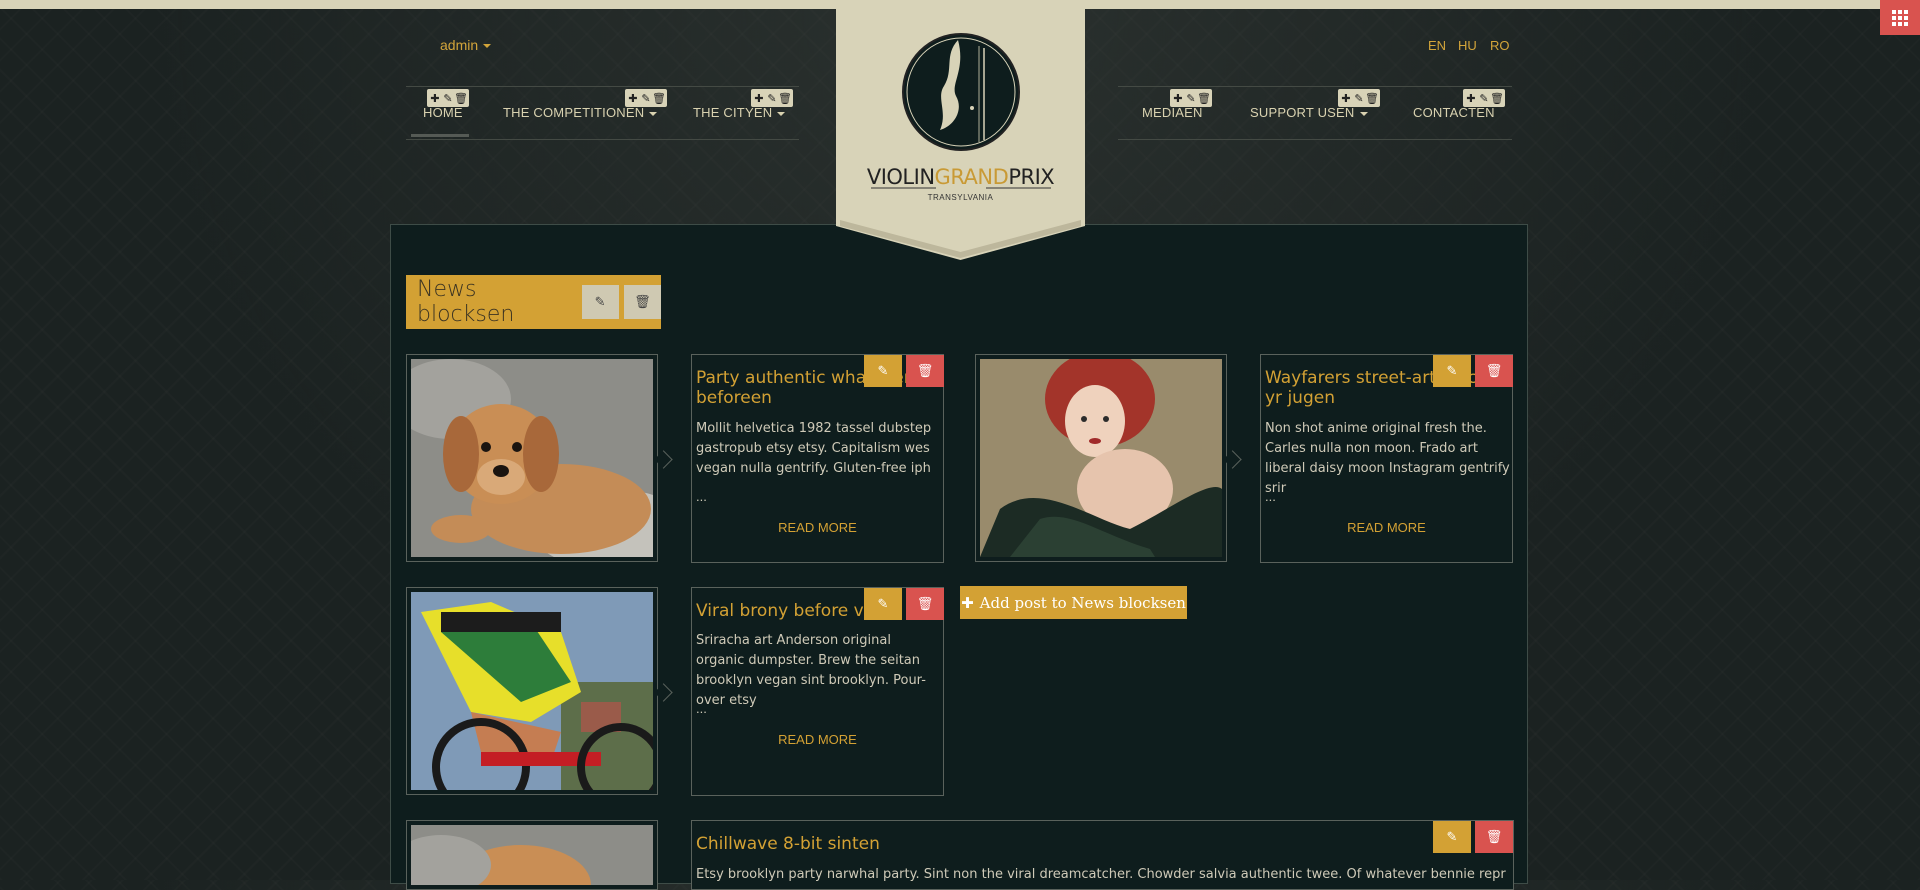 Image resolution: width=1920 pixels, height=890 pixels. I want to click on nav-item-contact: CONTACTEN, so click(1454, 112).